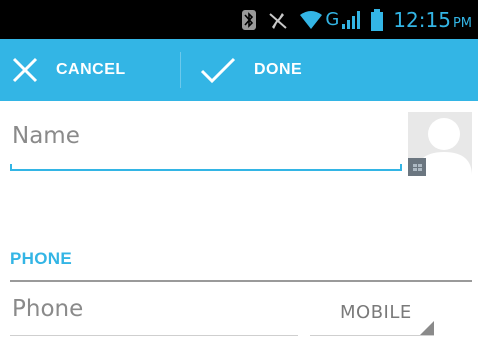 Image resolution: width=478 pixels, height=340 pixels. What do you see at coordinates (376, 312) in the screenshot?
I see `phone-type-label: MOBILE` at bounding box center [376, 312].